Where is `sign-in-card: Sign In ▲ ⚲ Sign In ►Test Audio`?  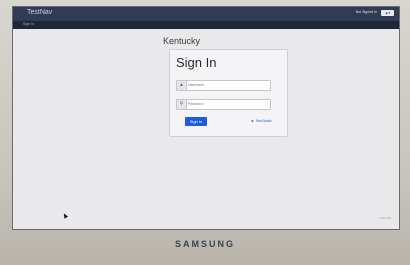
sign-in-card: Sign In ▲ ⚲ Sign In ►Test Audio is located at coordinates (228, 93).